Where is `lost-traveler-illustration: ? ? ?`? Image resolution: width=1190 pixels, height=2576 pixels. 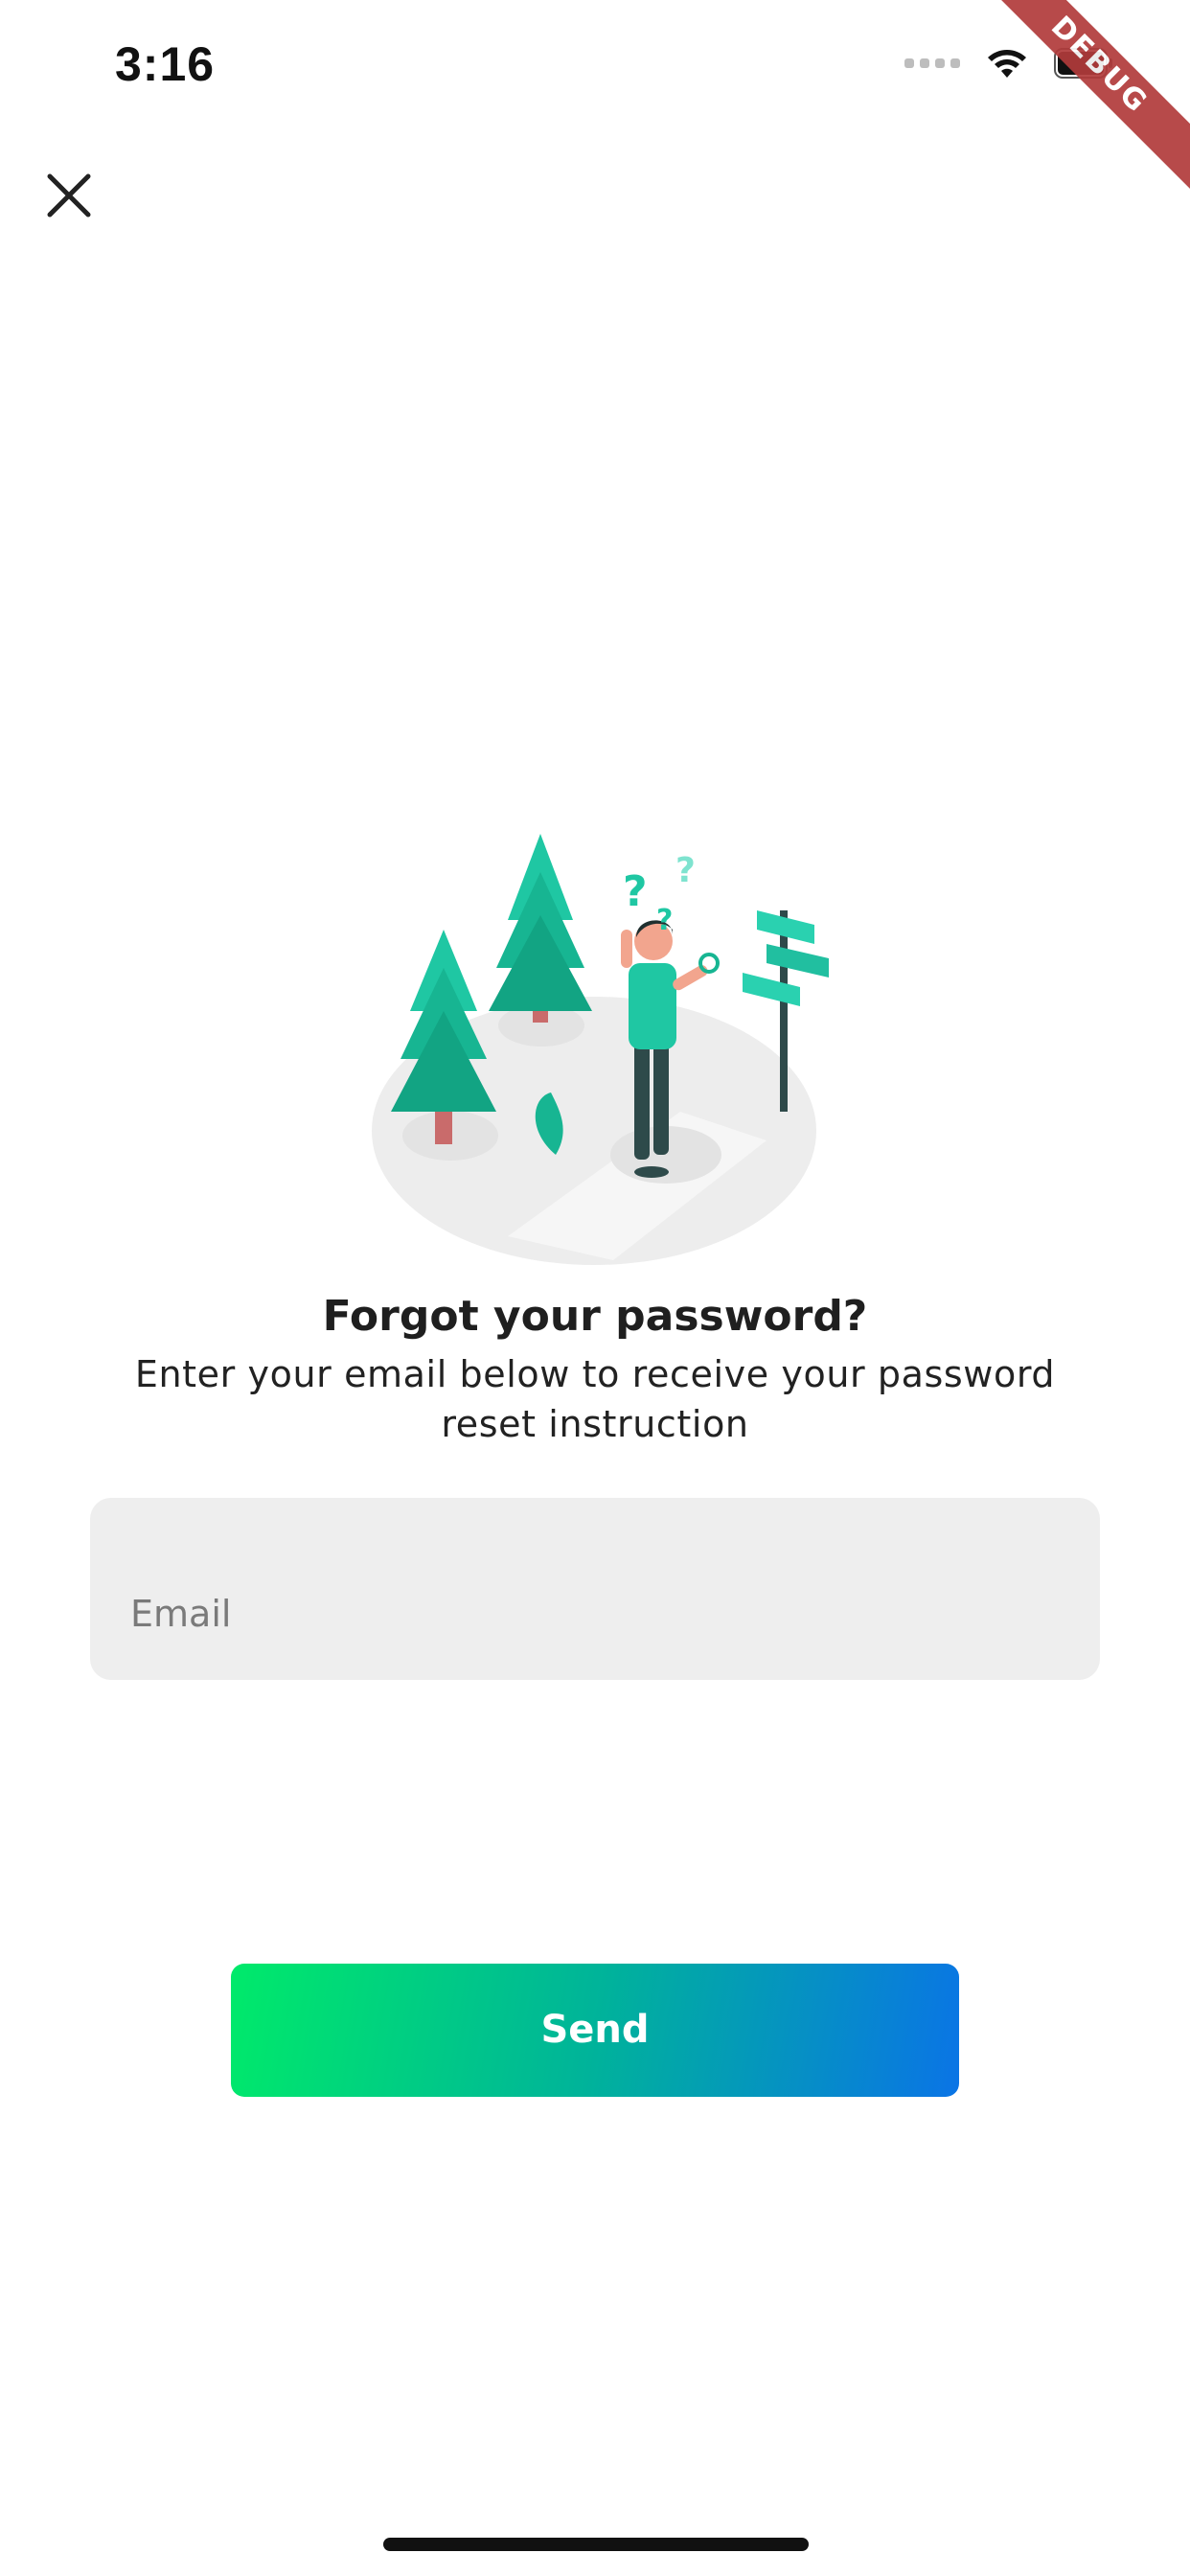
lost-traveler-illustration: ? ? ? is located at coordinates (601, 1049).